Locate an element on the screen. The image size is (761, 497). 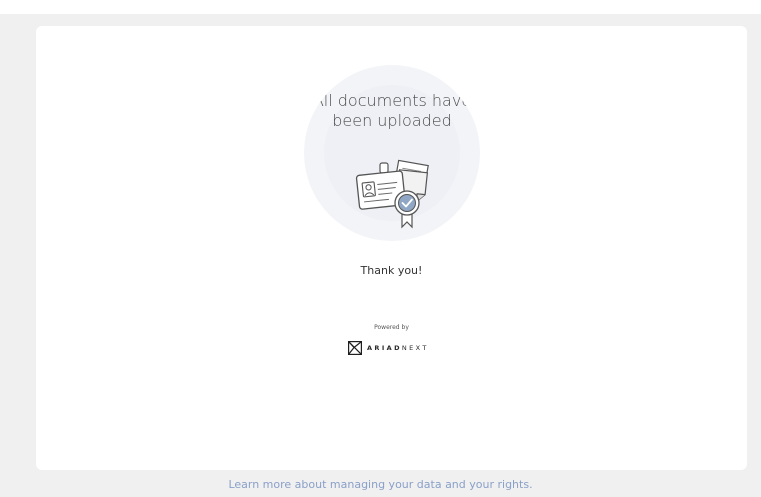
thank-you-message: Thank you! is located at coordinates (391, 270).